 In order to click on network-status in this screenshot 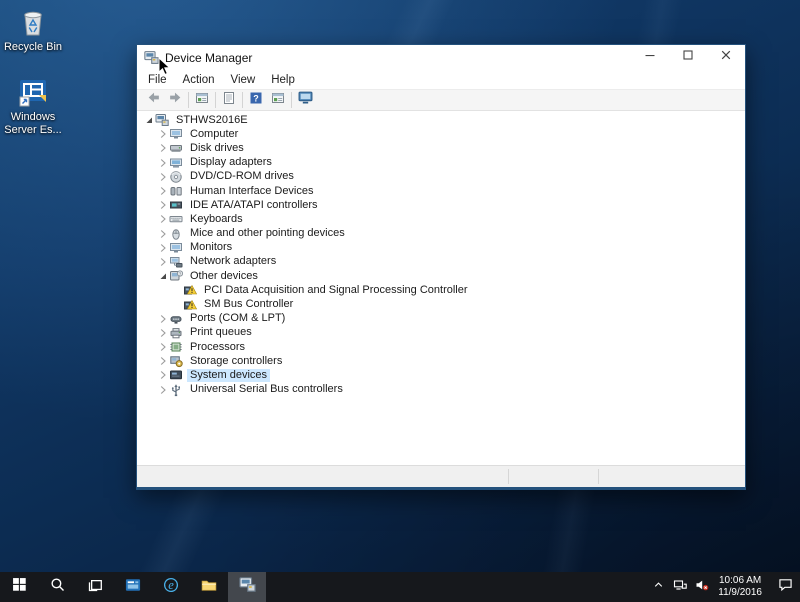, I will do `click(680, 587)`.